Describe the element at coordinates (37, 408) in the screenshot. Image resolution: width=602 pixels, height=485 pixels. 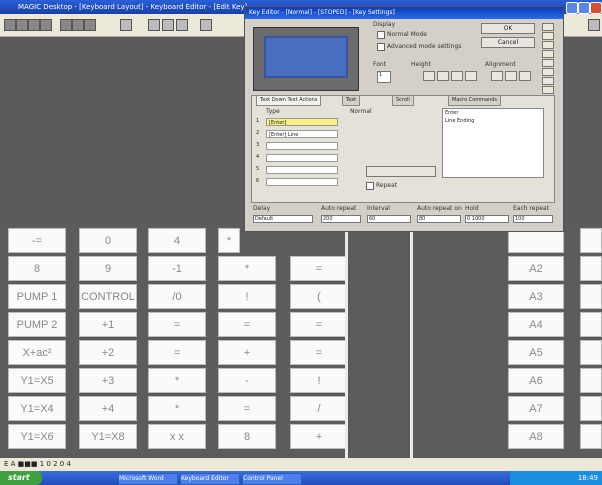
I see `keyboard-key: Y1=X4` at that location.